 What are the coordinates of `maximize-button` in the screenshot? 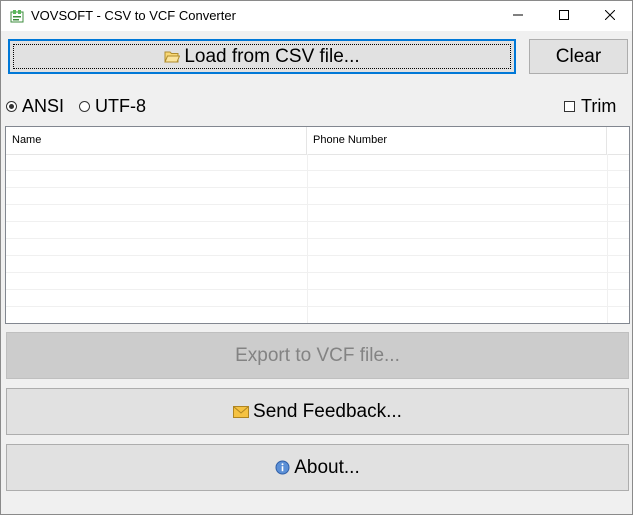 It's located at (564, 16).